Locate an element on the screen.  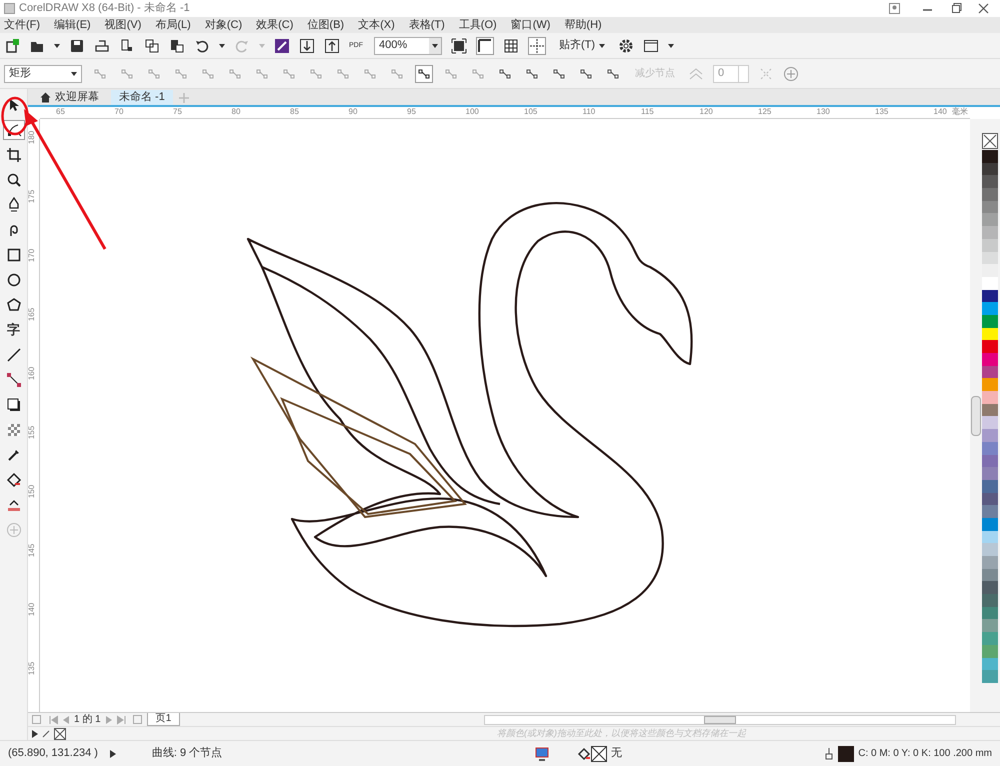
ruler-label: 170 is located at coordinates (31, 255).